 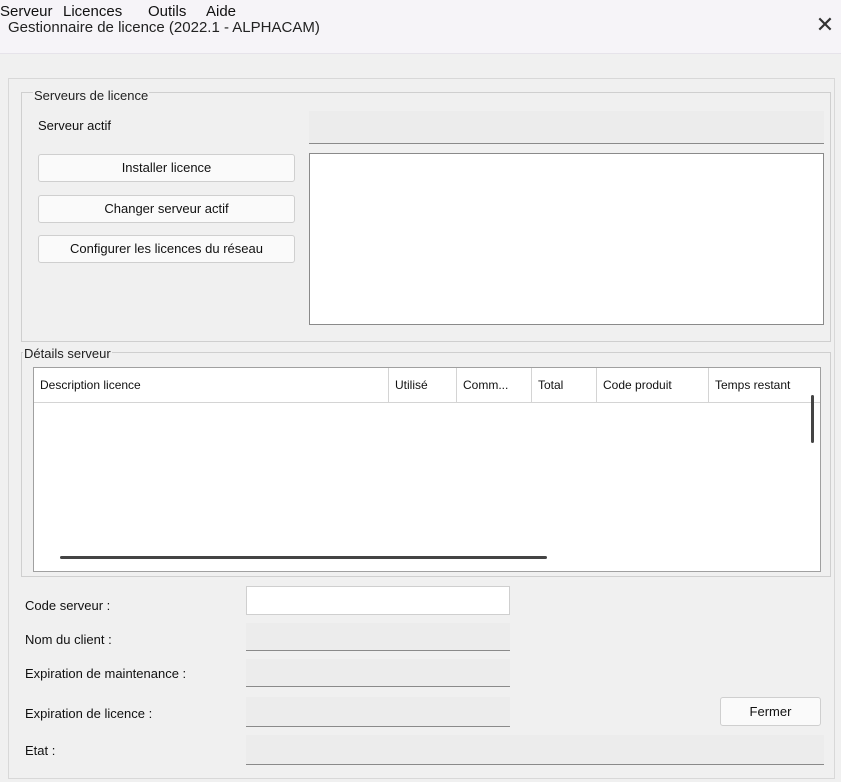 What do you see at coordinates (166, 249) in the screenshot?
I see `configure-network-licenses-button: Configurer les licences du réseau` at bounding box center [166, 249].